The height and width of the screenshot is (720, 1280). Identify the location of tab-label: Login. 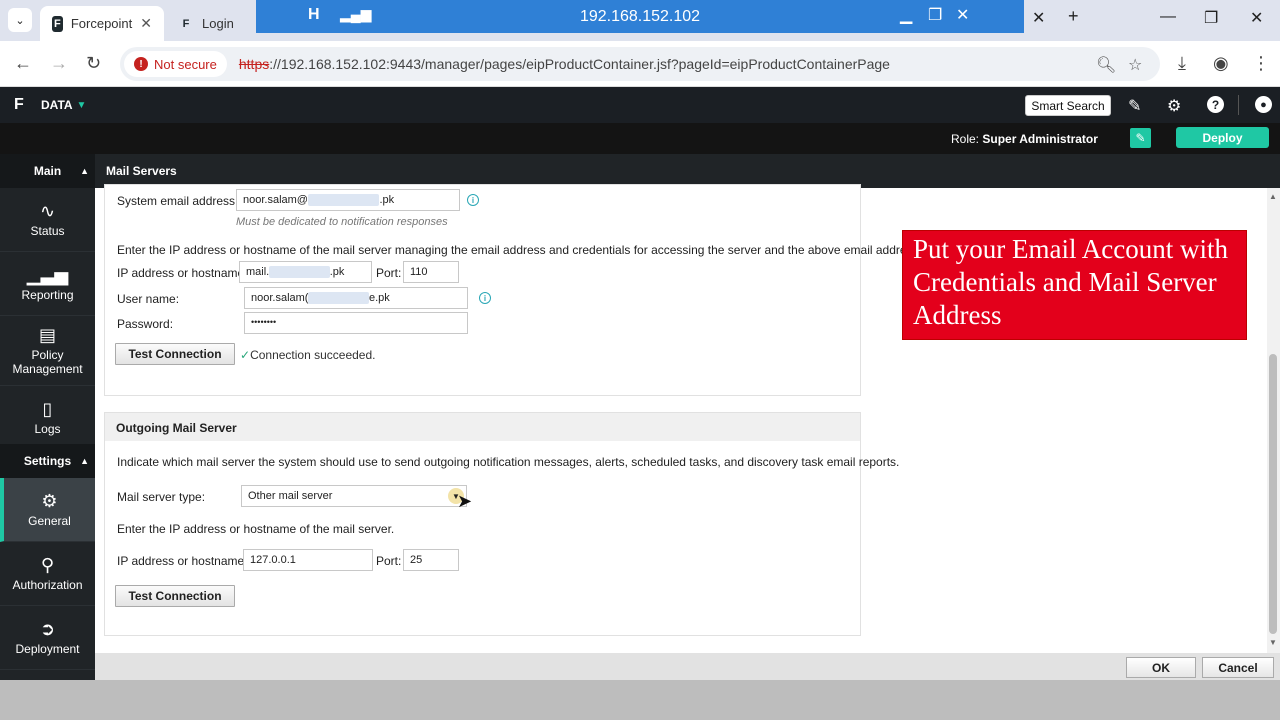
(218, 23).